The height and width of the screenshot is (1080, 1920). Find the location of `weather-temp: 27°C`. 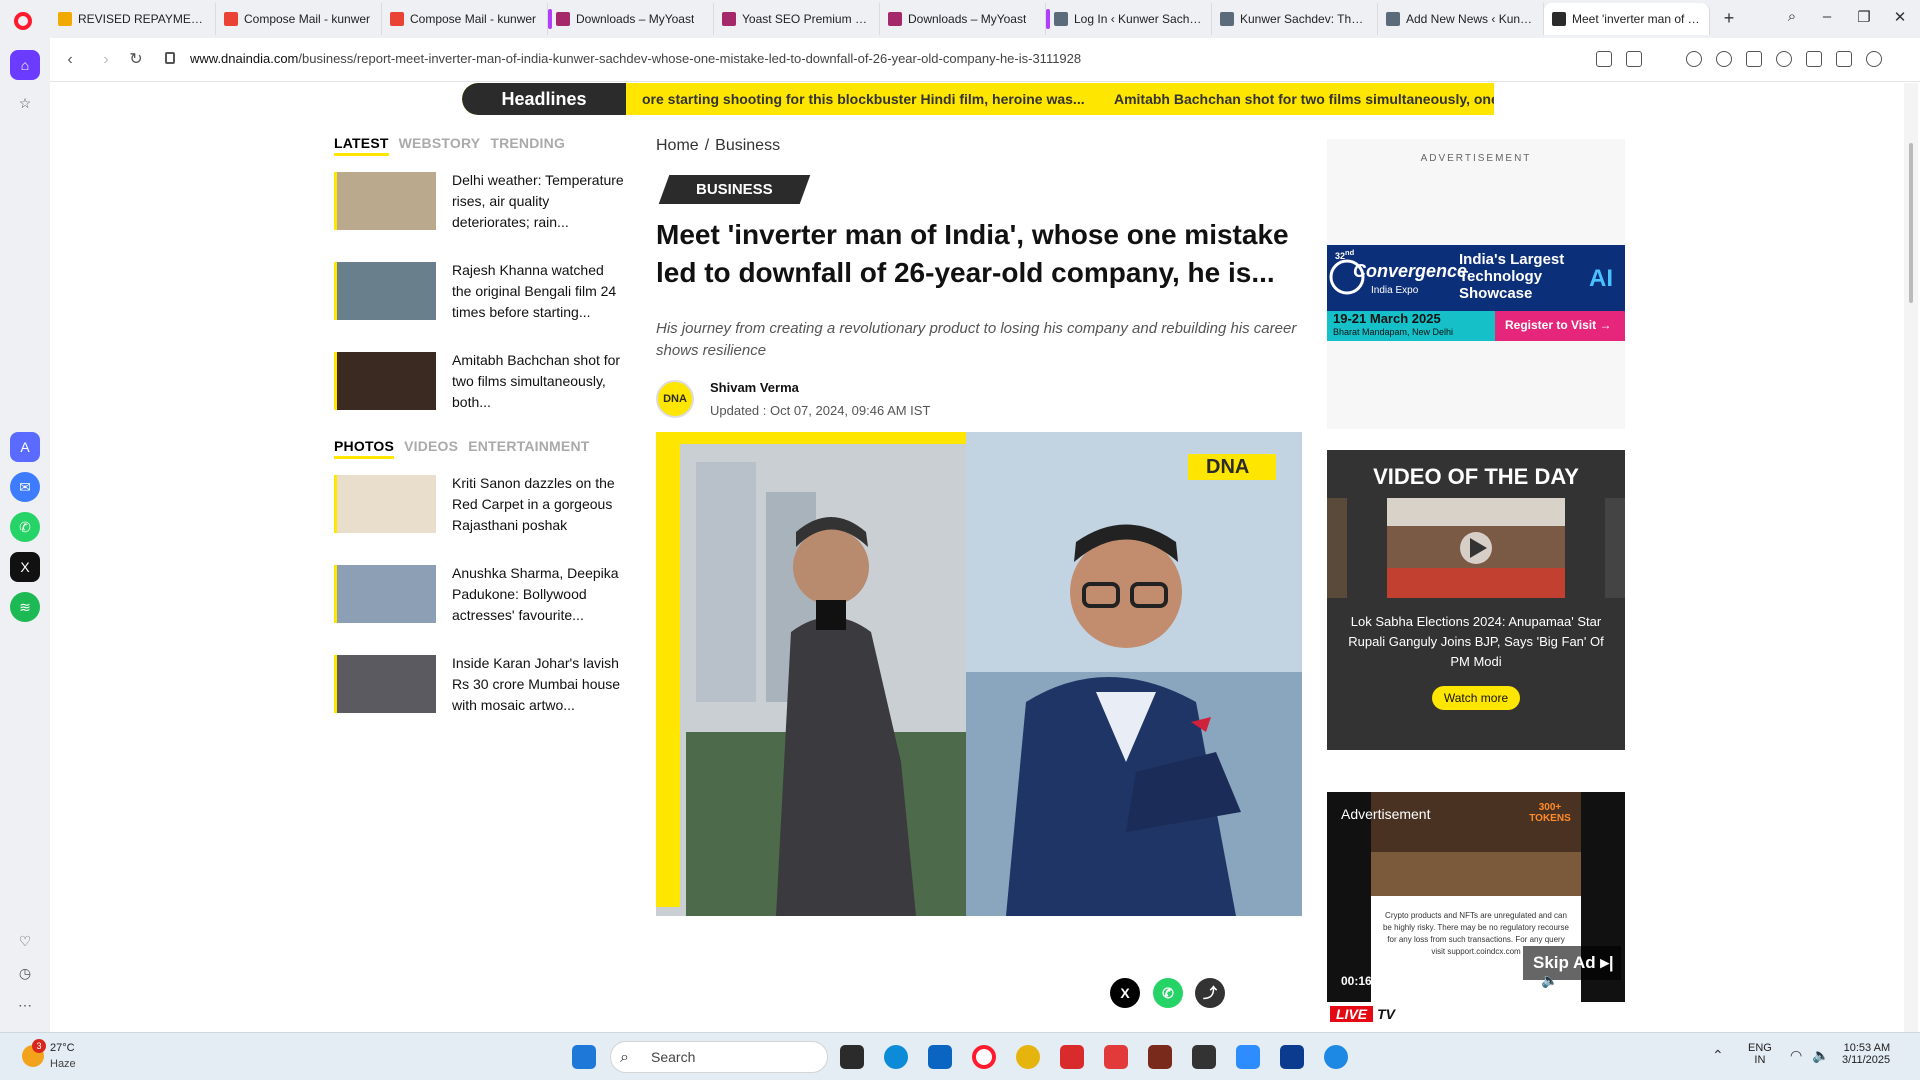

weather-temp: 27°C is located at coordinates (62, 1048).